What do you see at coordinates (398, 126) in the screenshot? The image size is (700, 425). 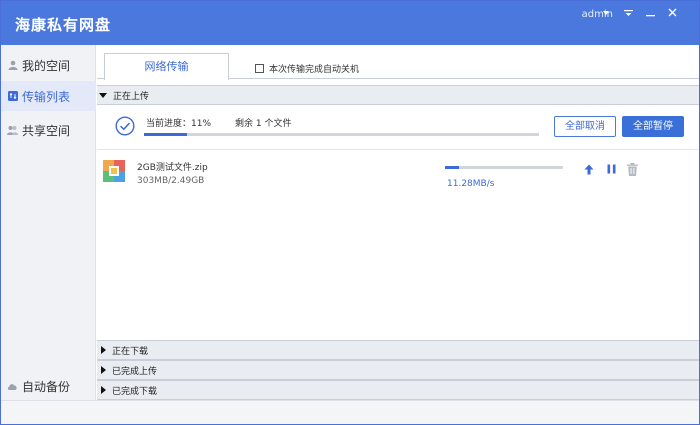 I see `upload-summary: 当前进度：11% 剩余 1 个文件 全部取消 全部暂停` at bounding box center [398, 126].